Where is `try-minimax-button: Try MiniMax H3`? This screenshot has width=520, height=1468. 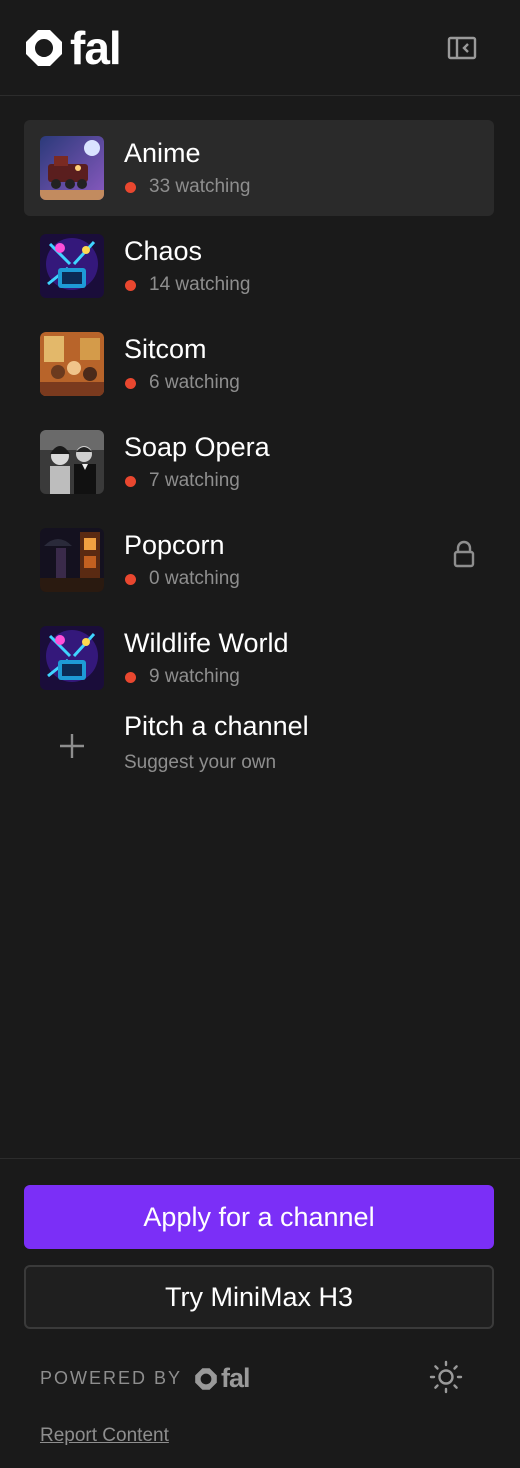
try-minimax-button: Try MiniMax H3 is located at coordinates (259, 1297).